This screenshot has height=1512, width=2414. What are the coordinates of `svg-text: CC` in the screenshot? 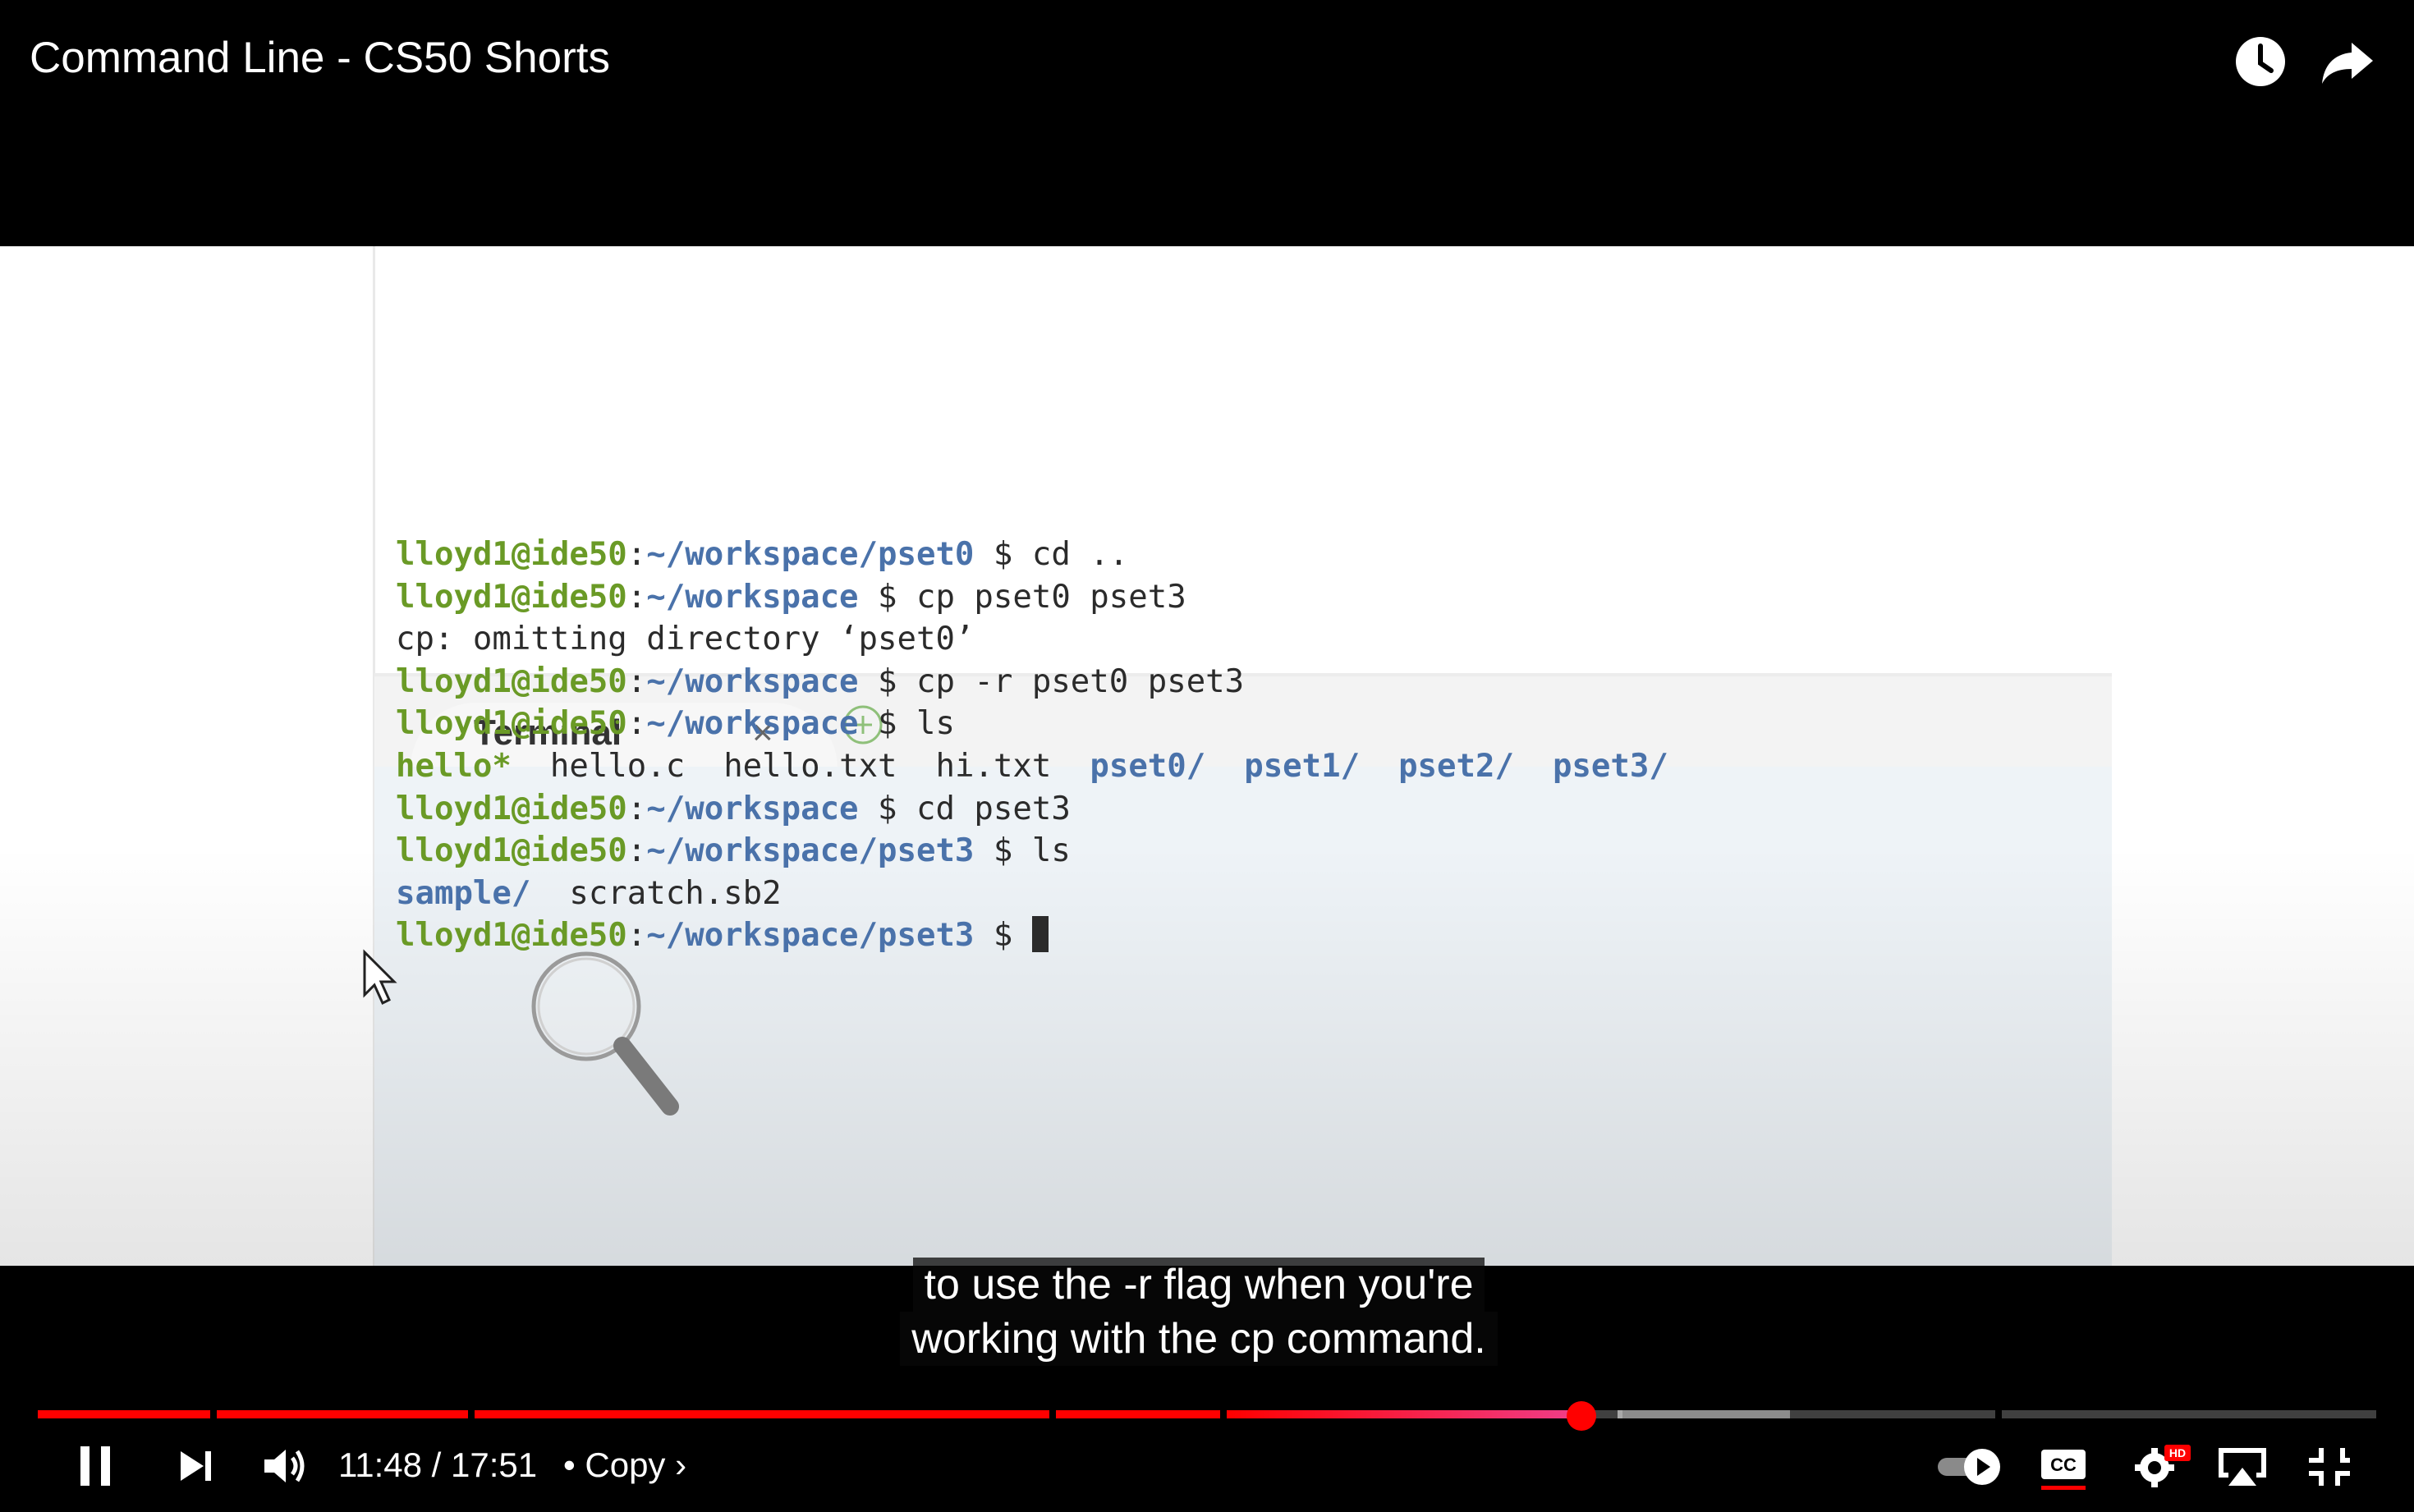 It's located at (2064, 1465).